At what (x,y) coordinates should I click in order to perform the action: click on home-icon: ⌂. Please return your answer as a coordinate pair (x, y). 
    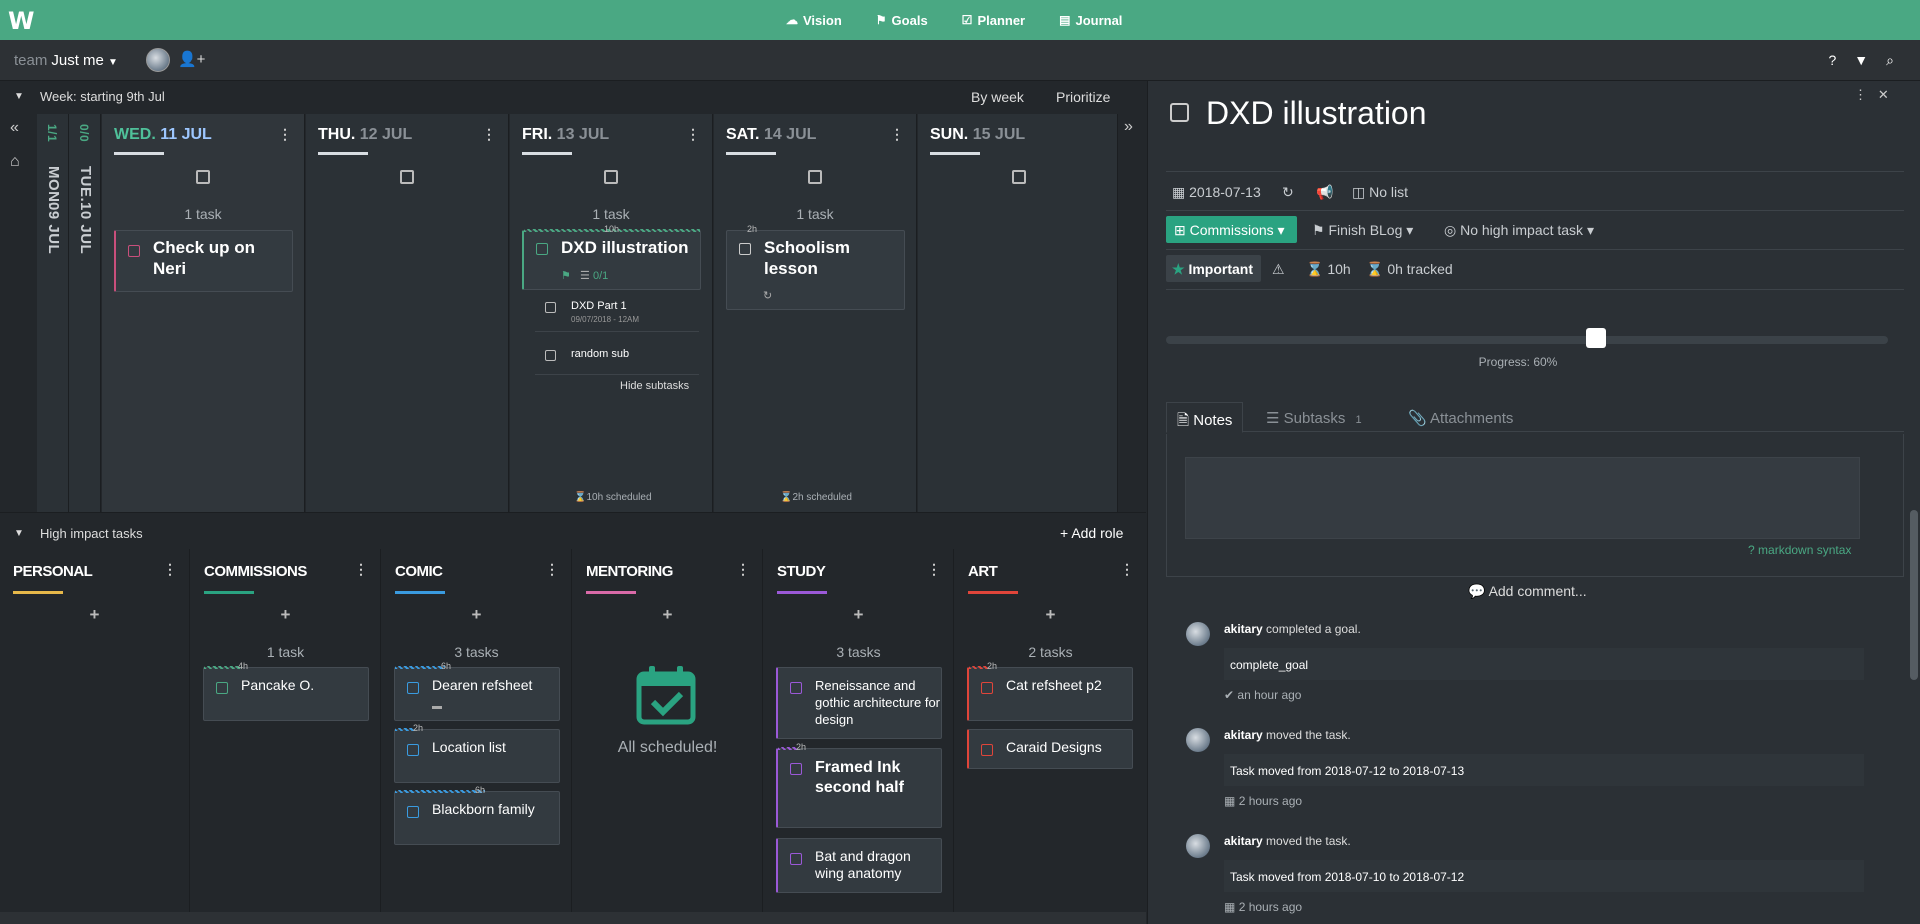
    Looking at the image, I should click on (15, 162).